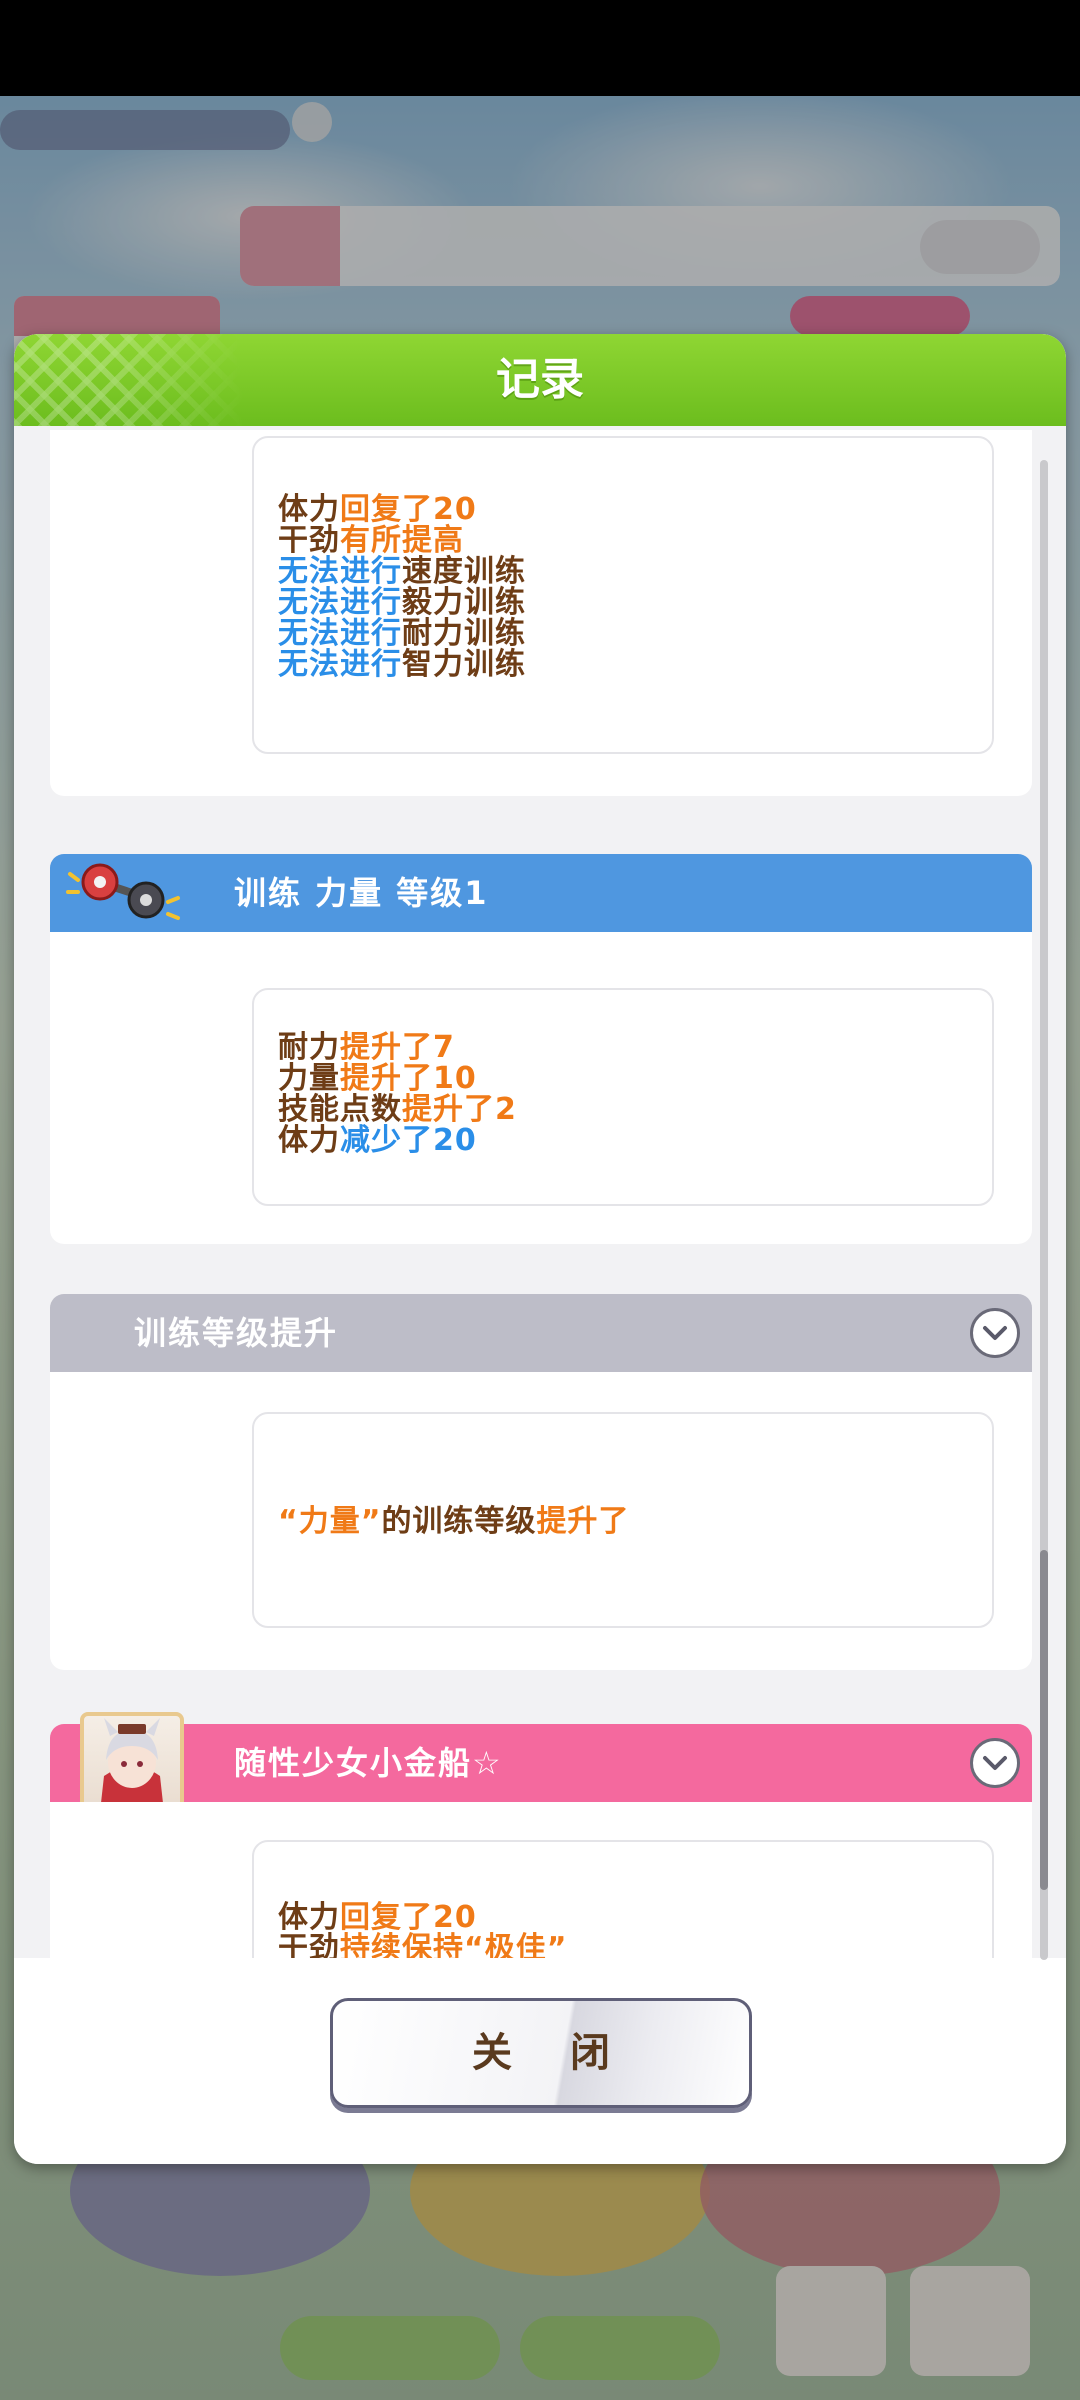 Image resolution: width=1080 pixels, height=2400 pixels. I want to click on log-text-segment: 减少了20, so click(408, 1140).